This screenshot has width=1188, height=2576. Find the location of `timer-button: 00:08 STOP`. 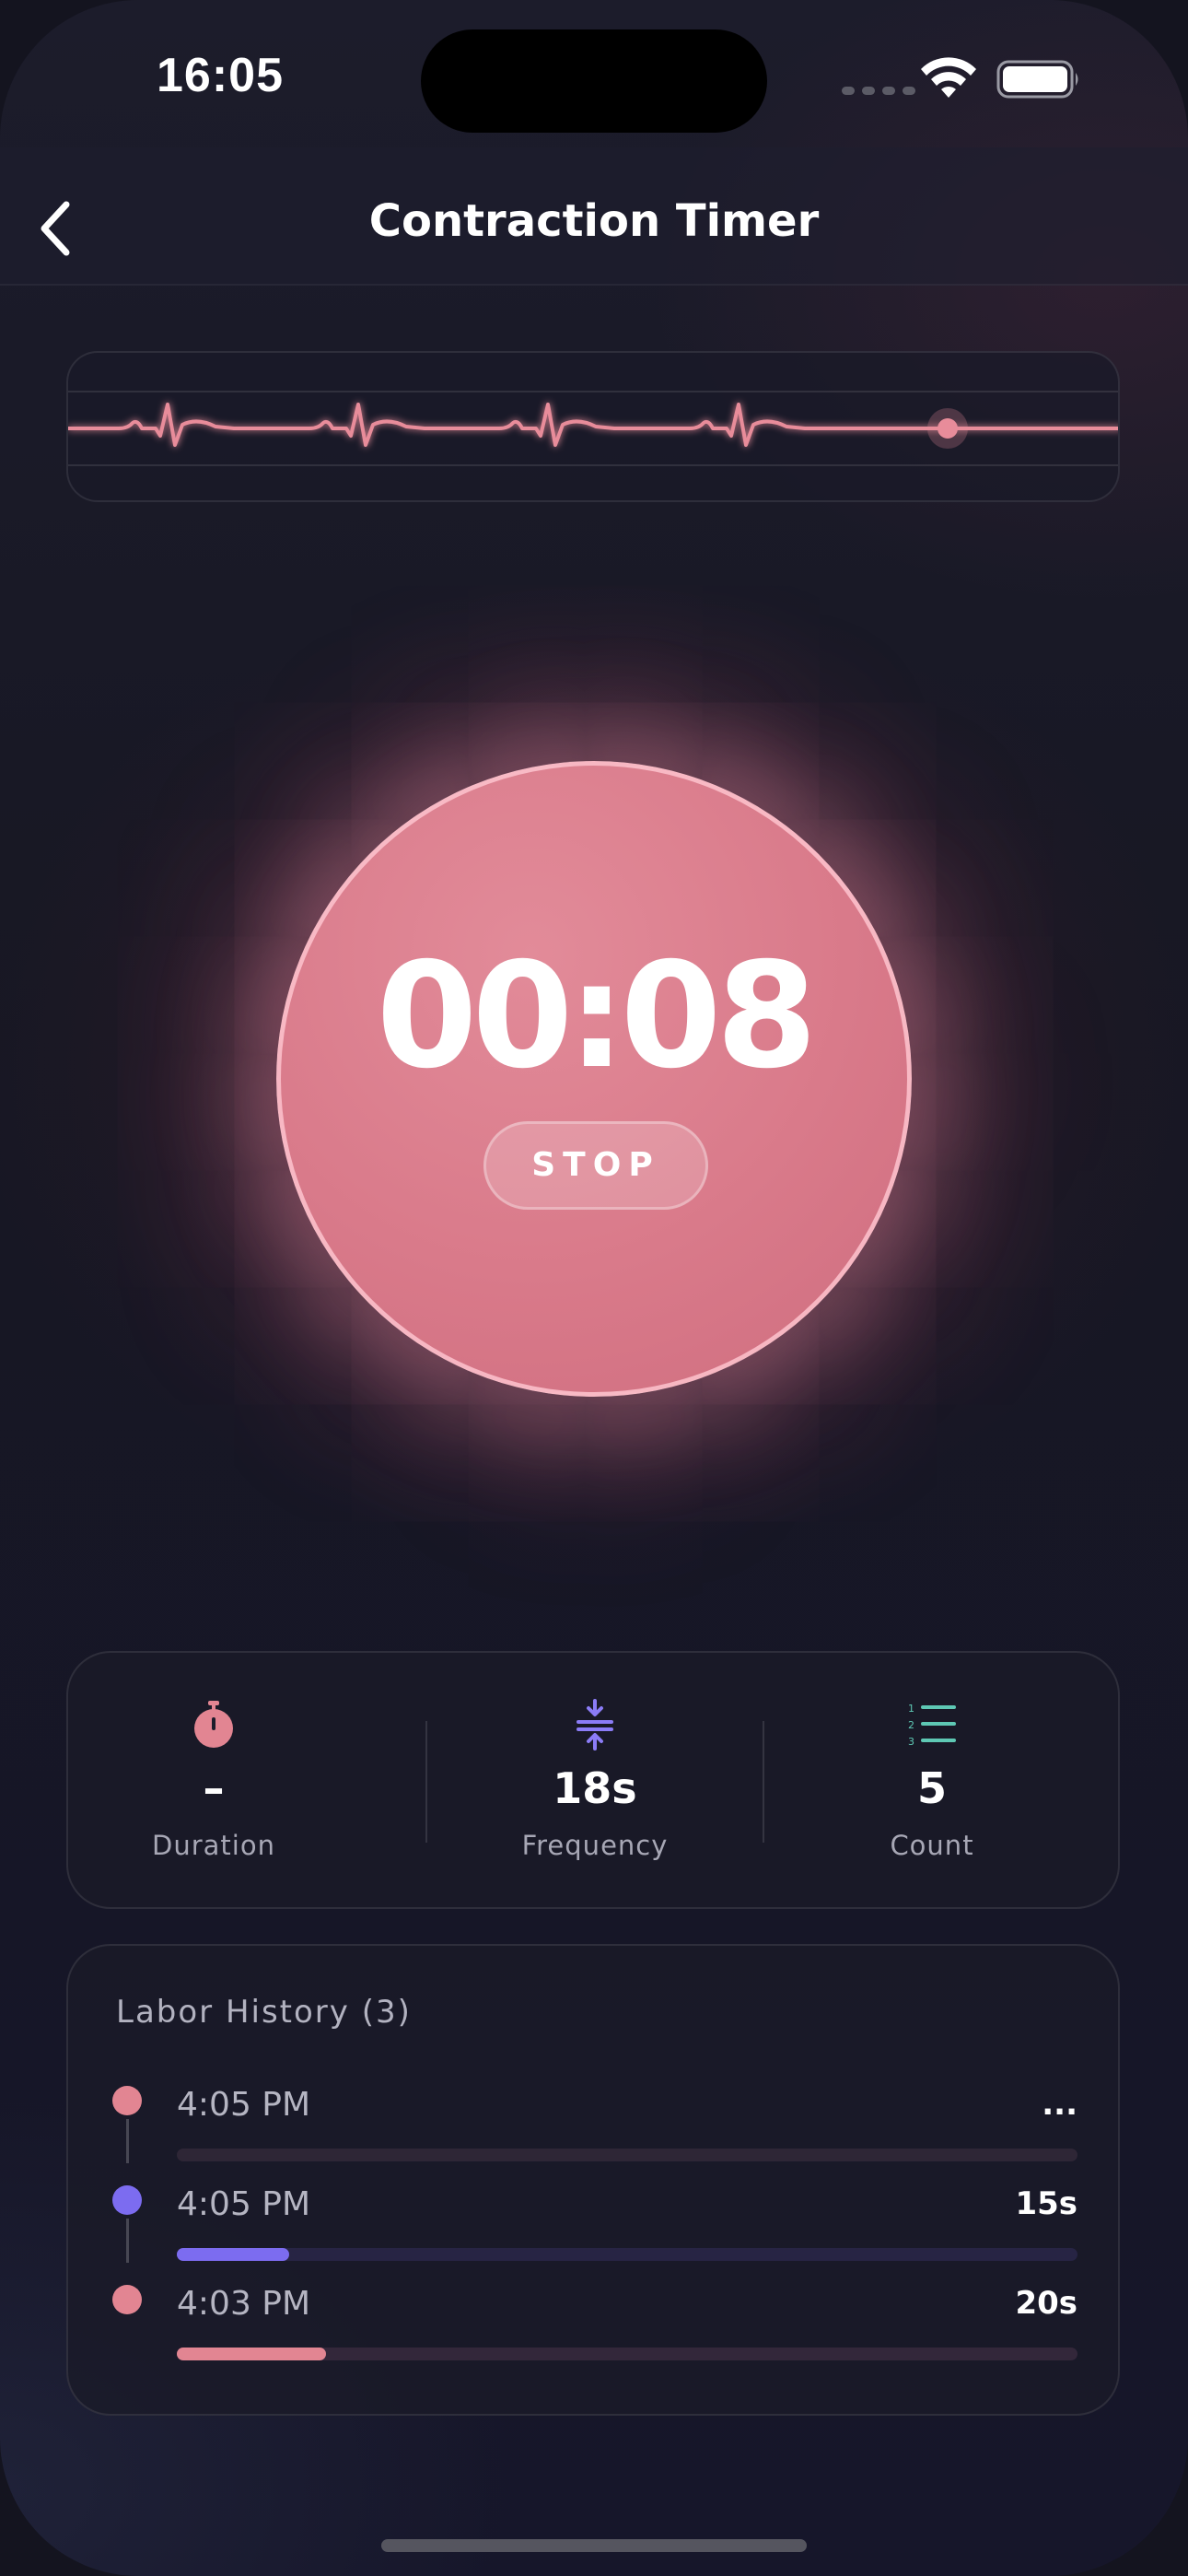

timer-button: 00:08 STOP is located at coordinates (594, 1079).